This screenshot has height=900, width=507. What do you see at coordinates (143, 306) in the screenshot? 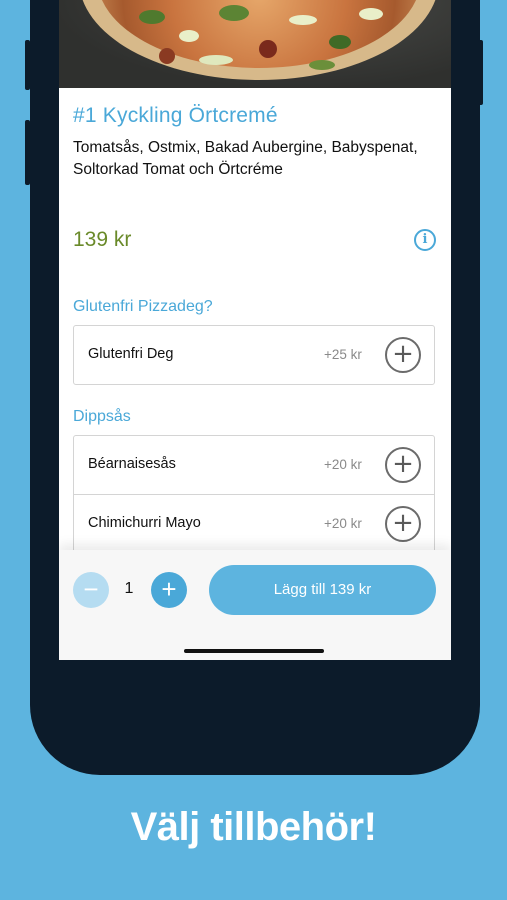
I see `section-title-gluten: Glutenfri Pizzadeg?` at bounding box center [143, 306].